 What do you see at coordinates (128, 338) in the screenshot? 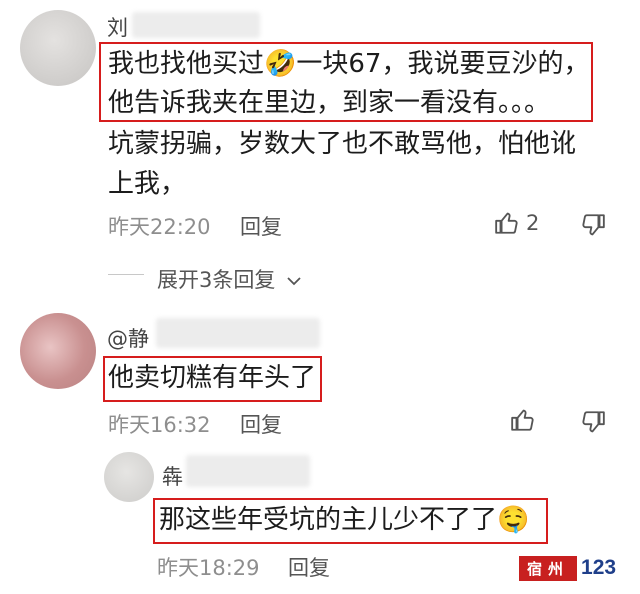
I see `username: @静` at bounding box center [128, 338].